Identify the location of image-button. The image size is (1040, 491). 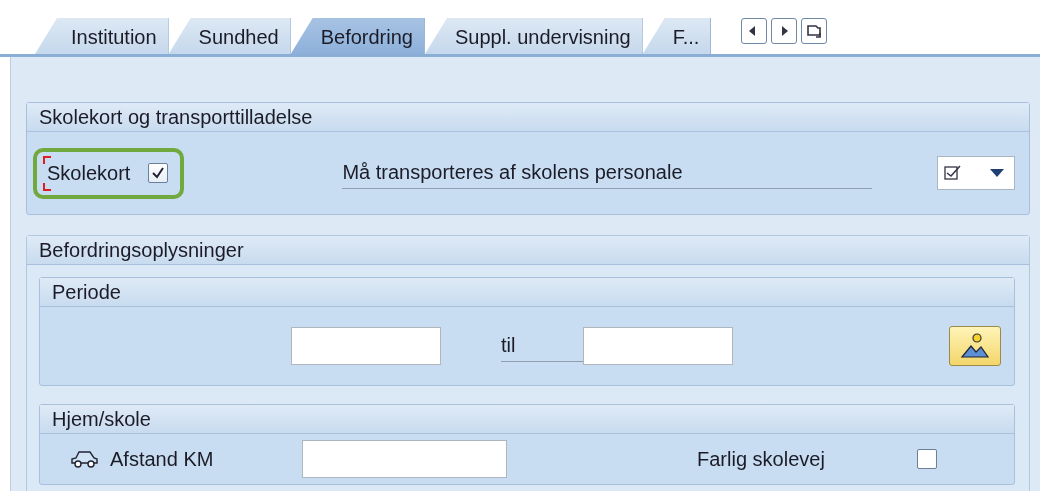
(975, 346).